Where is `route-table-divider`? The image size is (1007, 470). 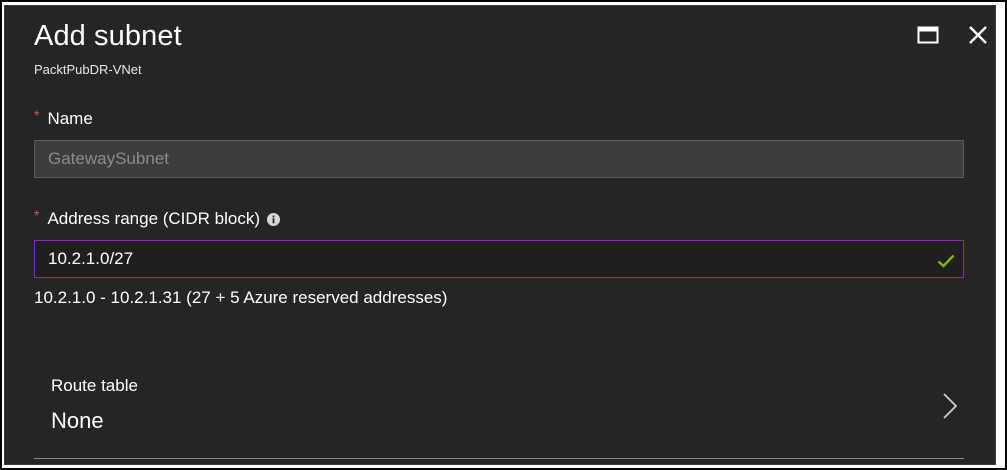
route-table-divider is located at coordinates (499, 458).